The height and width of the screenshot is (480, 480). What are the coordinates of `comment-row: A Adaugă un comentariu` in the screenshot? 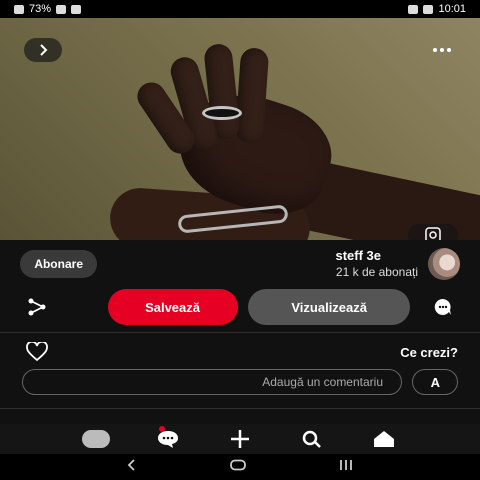 It's located at (240, 382).